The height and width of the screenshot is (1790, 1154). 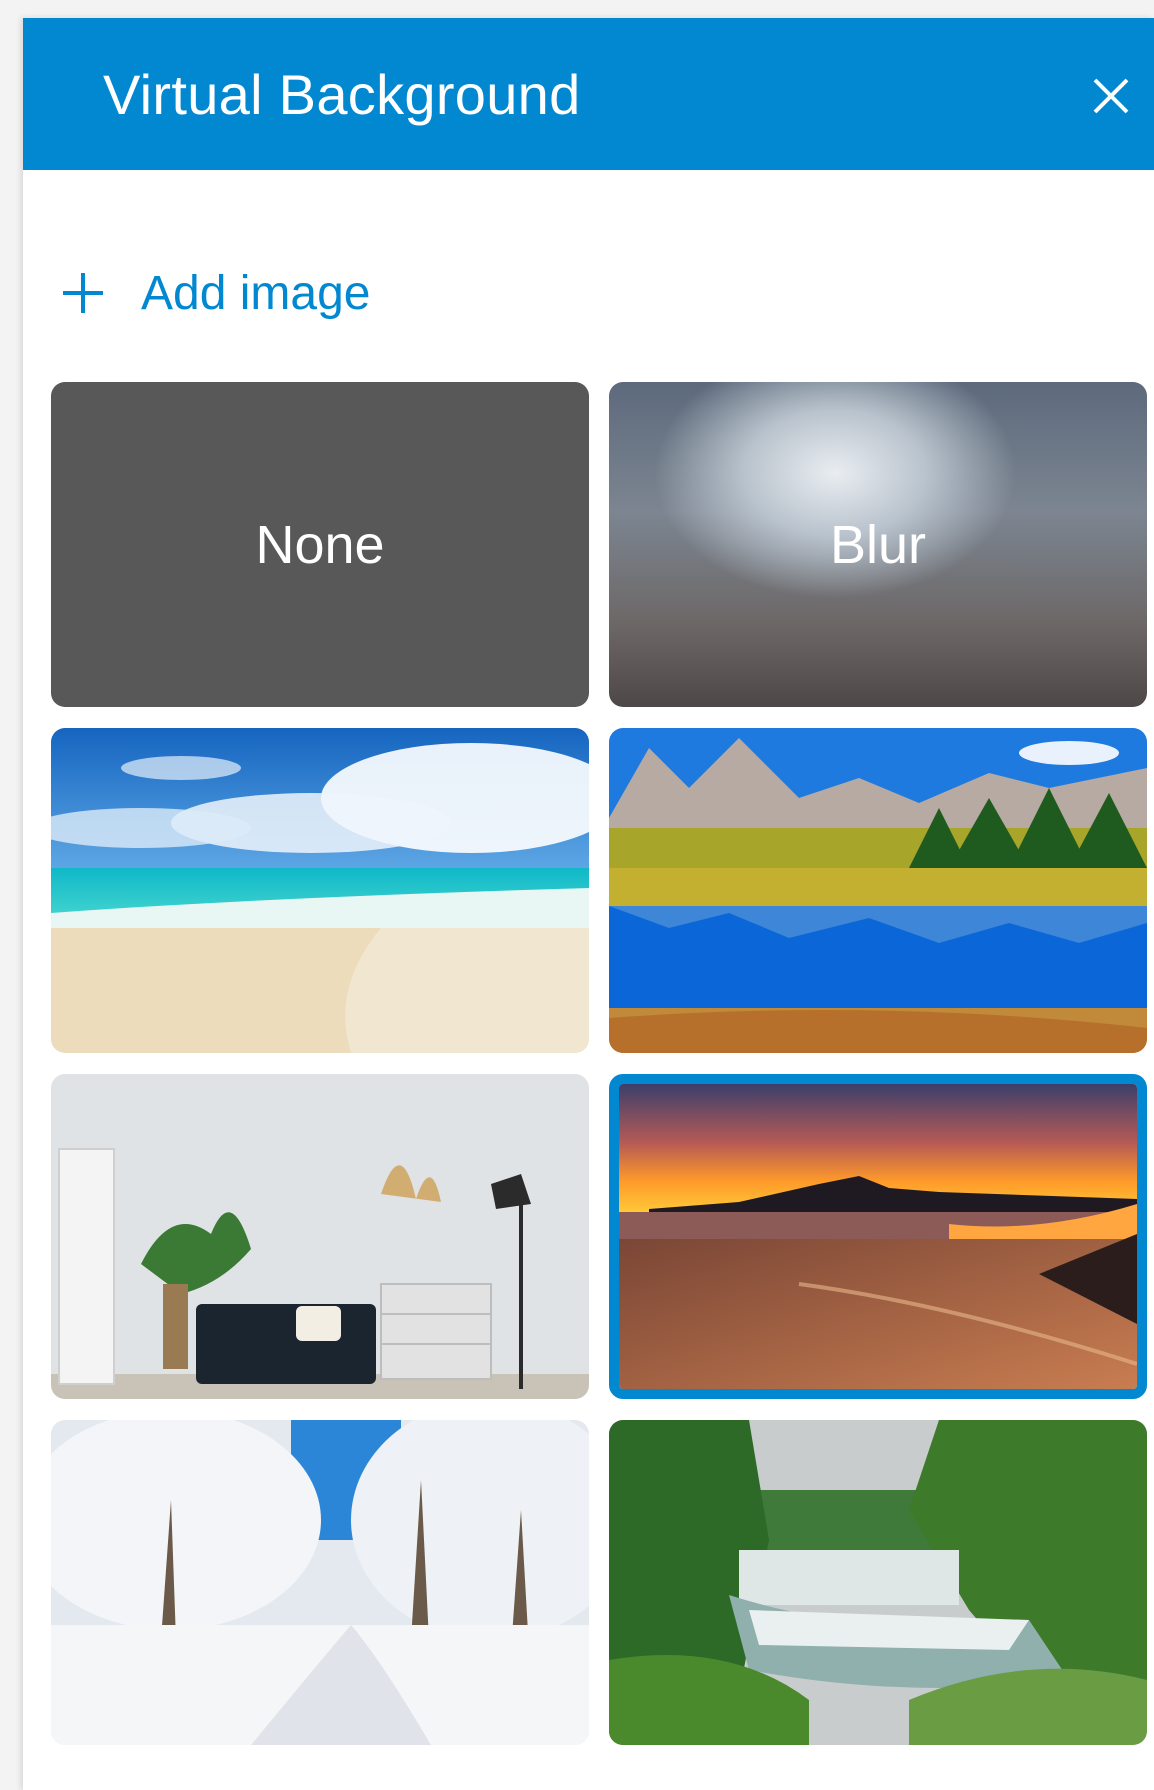 I want to click on background-option-waterfall, so click(x=878, y=1582).